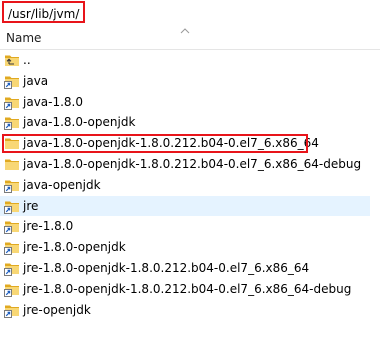 Image resolution: width=380 pixels, height=360 pixels. What do you see at coordinates (74, 247) in the screenshot?
I see `list-item-label: jre-1.8.0-openjdk` at bounding box center [74, 247].